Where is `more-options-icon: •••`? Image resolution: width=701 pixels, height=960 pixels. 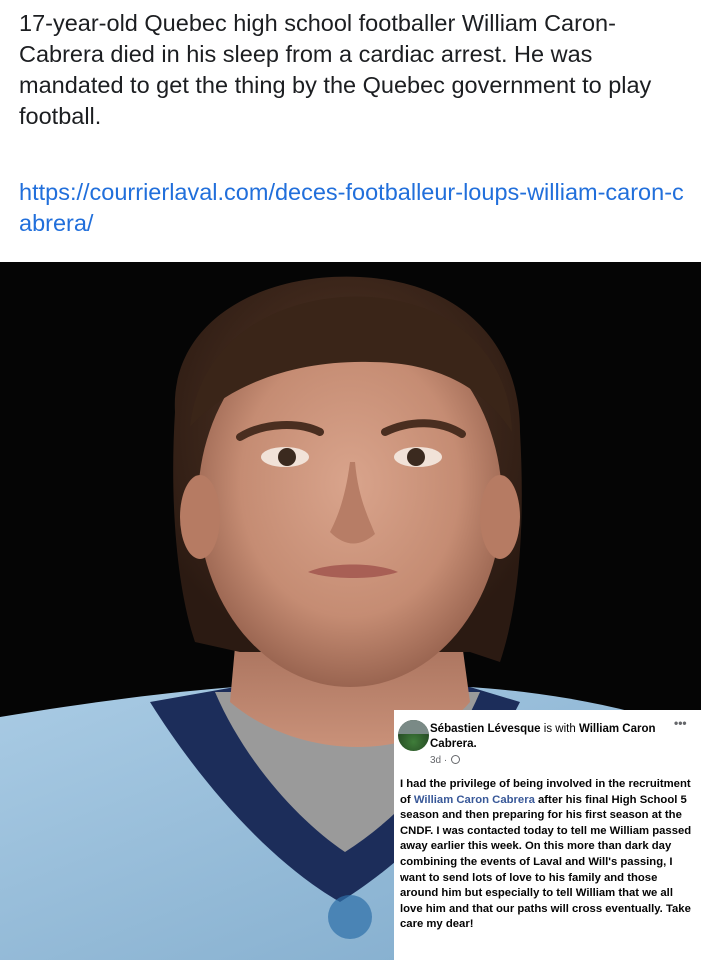
more-options-icon: ••• is located at coordinates (680, 723).